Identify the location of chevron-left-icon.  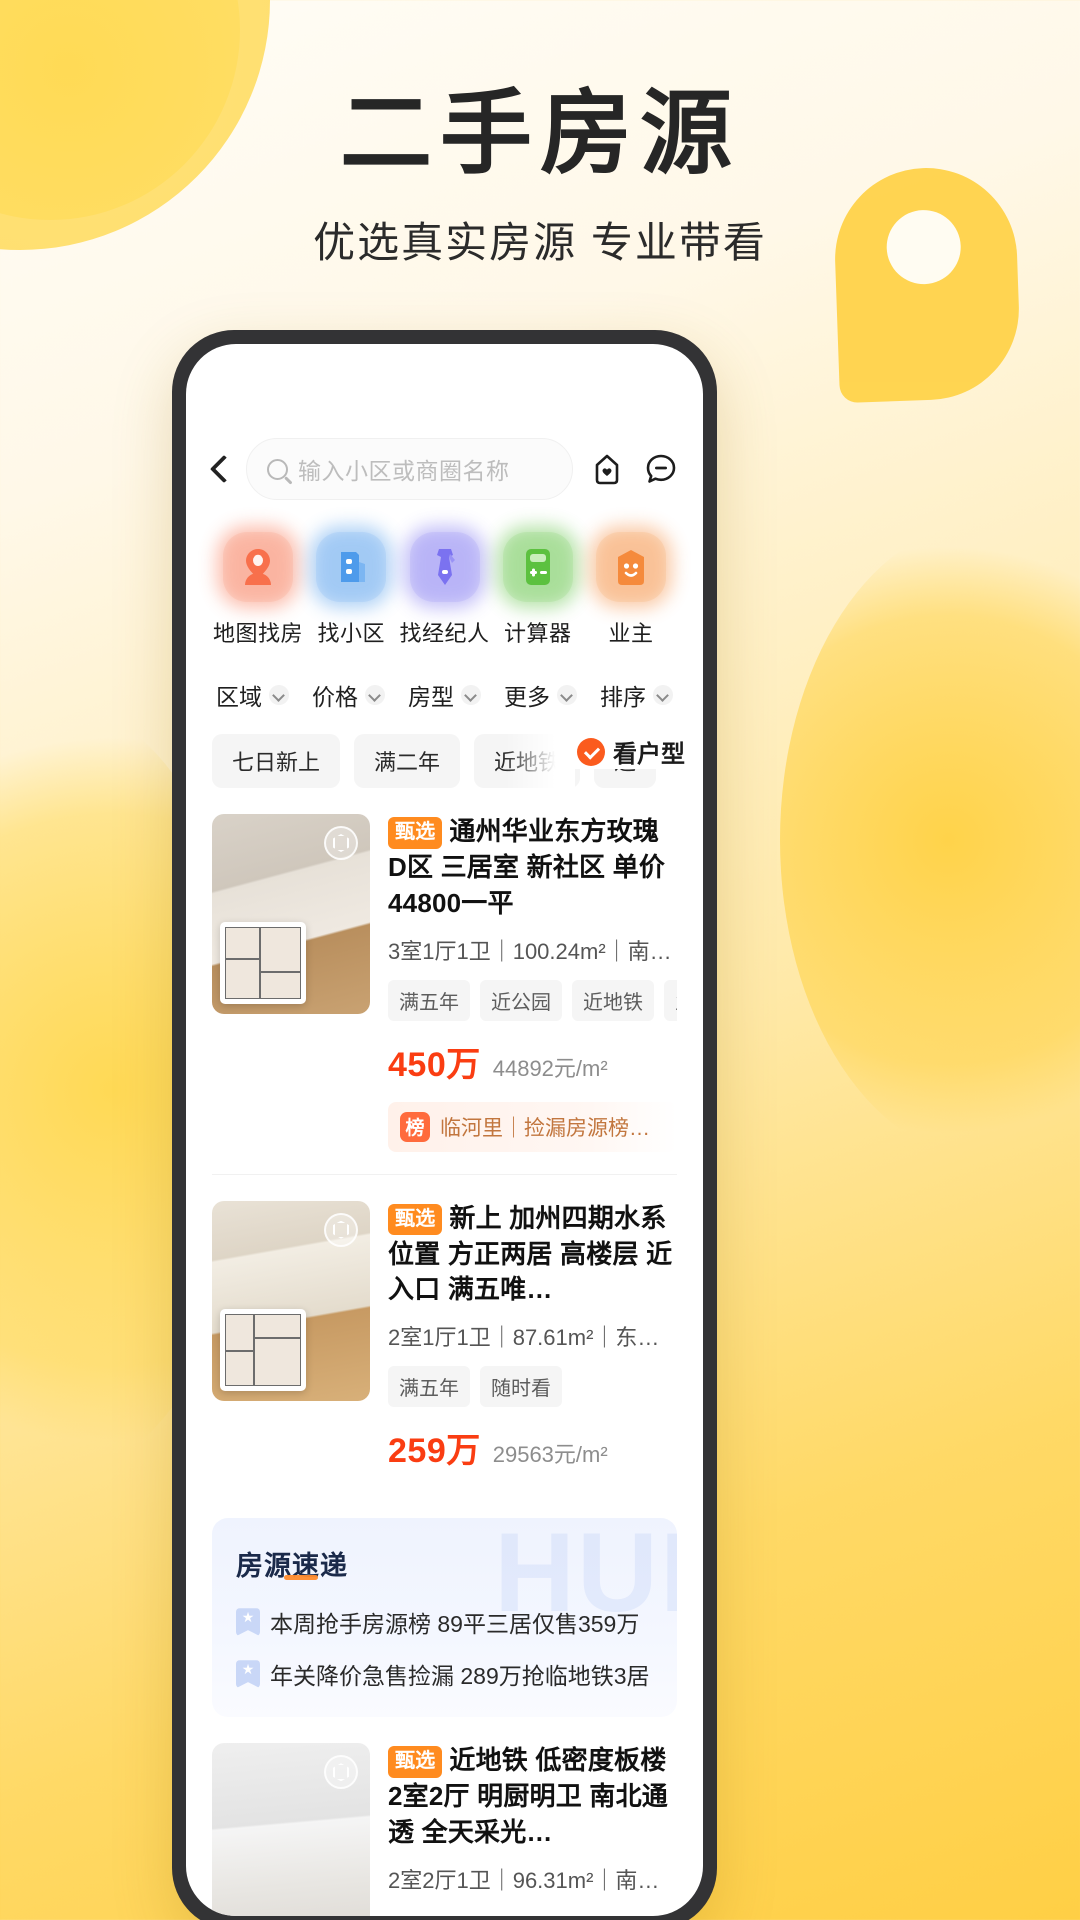
(219, 469).